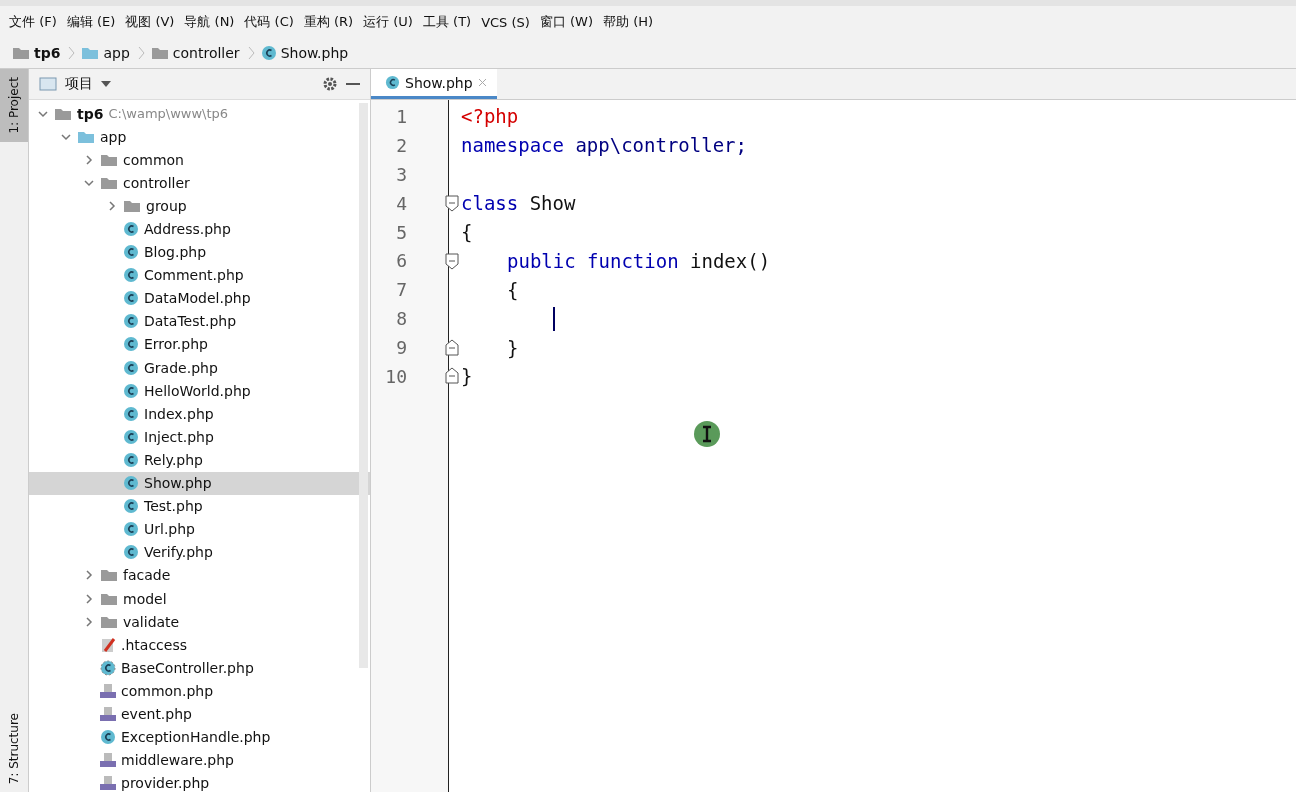  I want to click on file-name: provider.php, so click(165, 783).